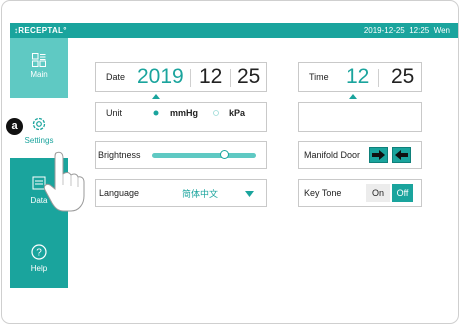  What do you see at coordinates (407, 30) in the screenshot?
I see `date-time-display: 2019-12-25 12:25 Wen` at bounding box center [407, 30].